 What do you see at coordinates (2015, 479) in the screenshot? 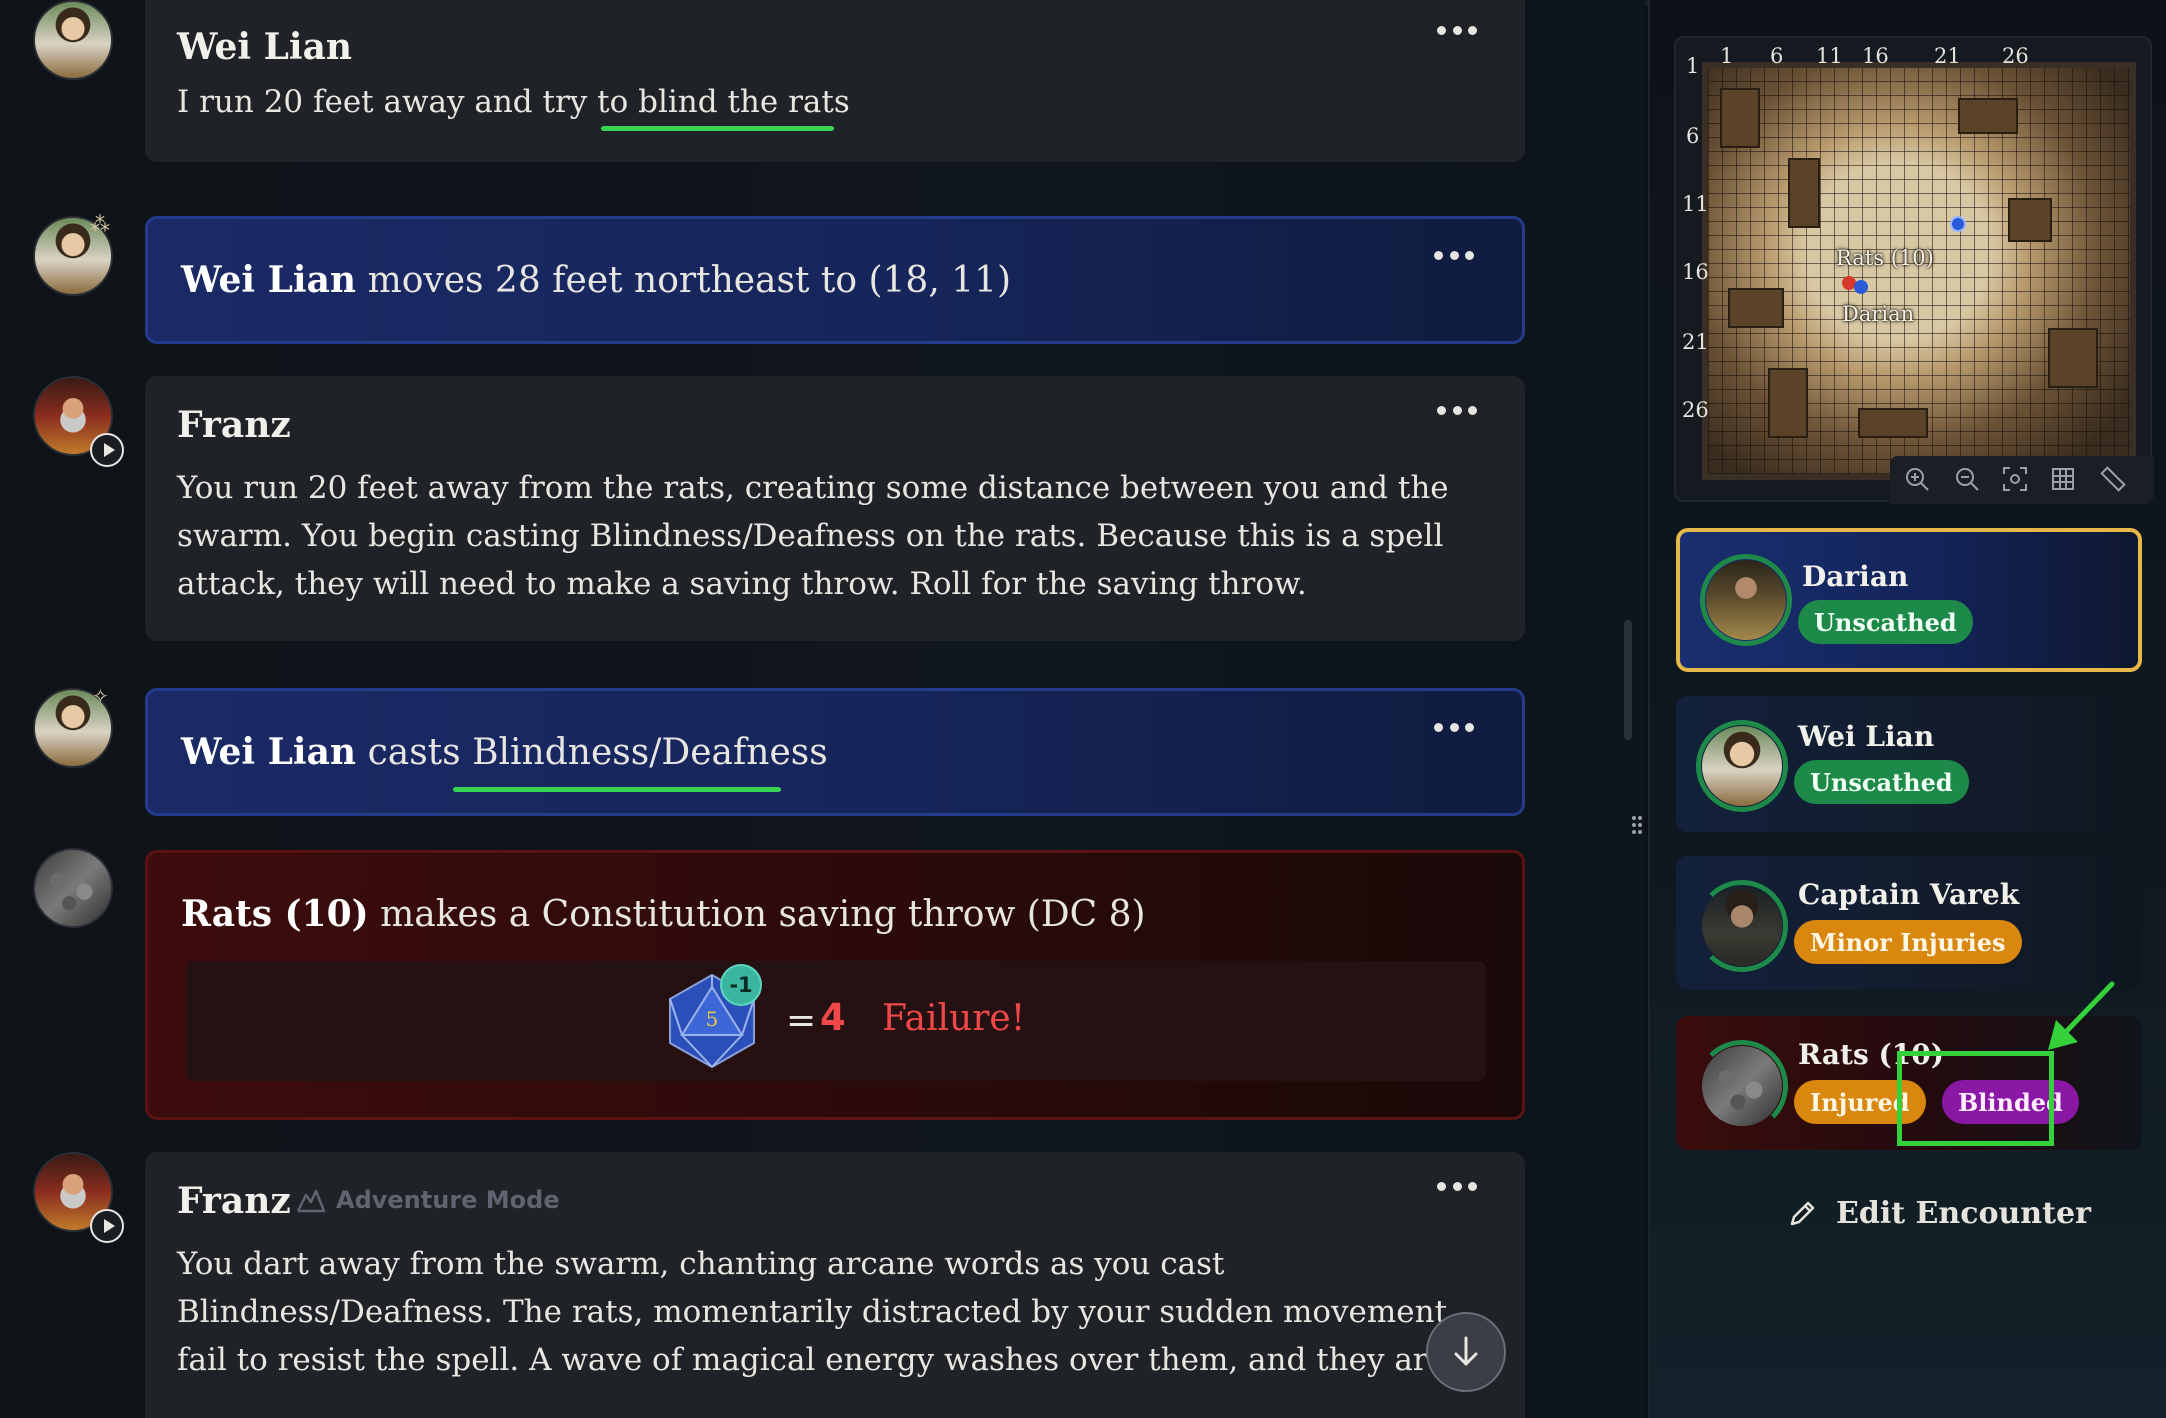
I see `fit-screen-icon` at bounding box center [2015, 479].